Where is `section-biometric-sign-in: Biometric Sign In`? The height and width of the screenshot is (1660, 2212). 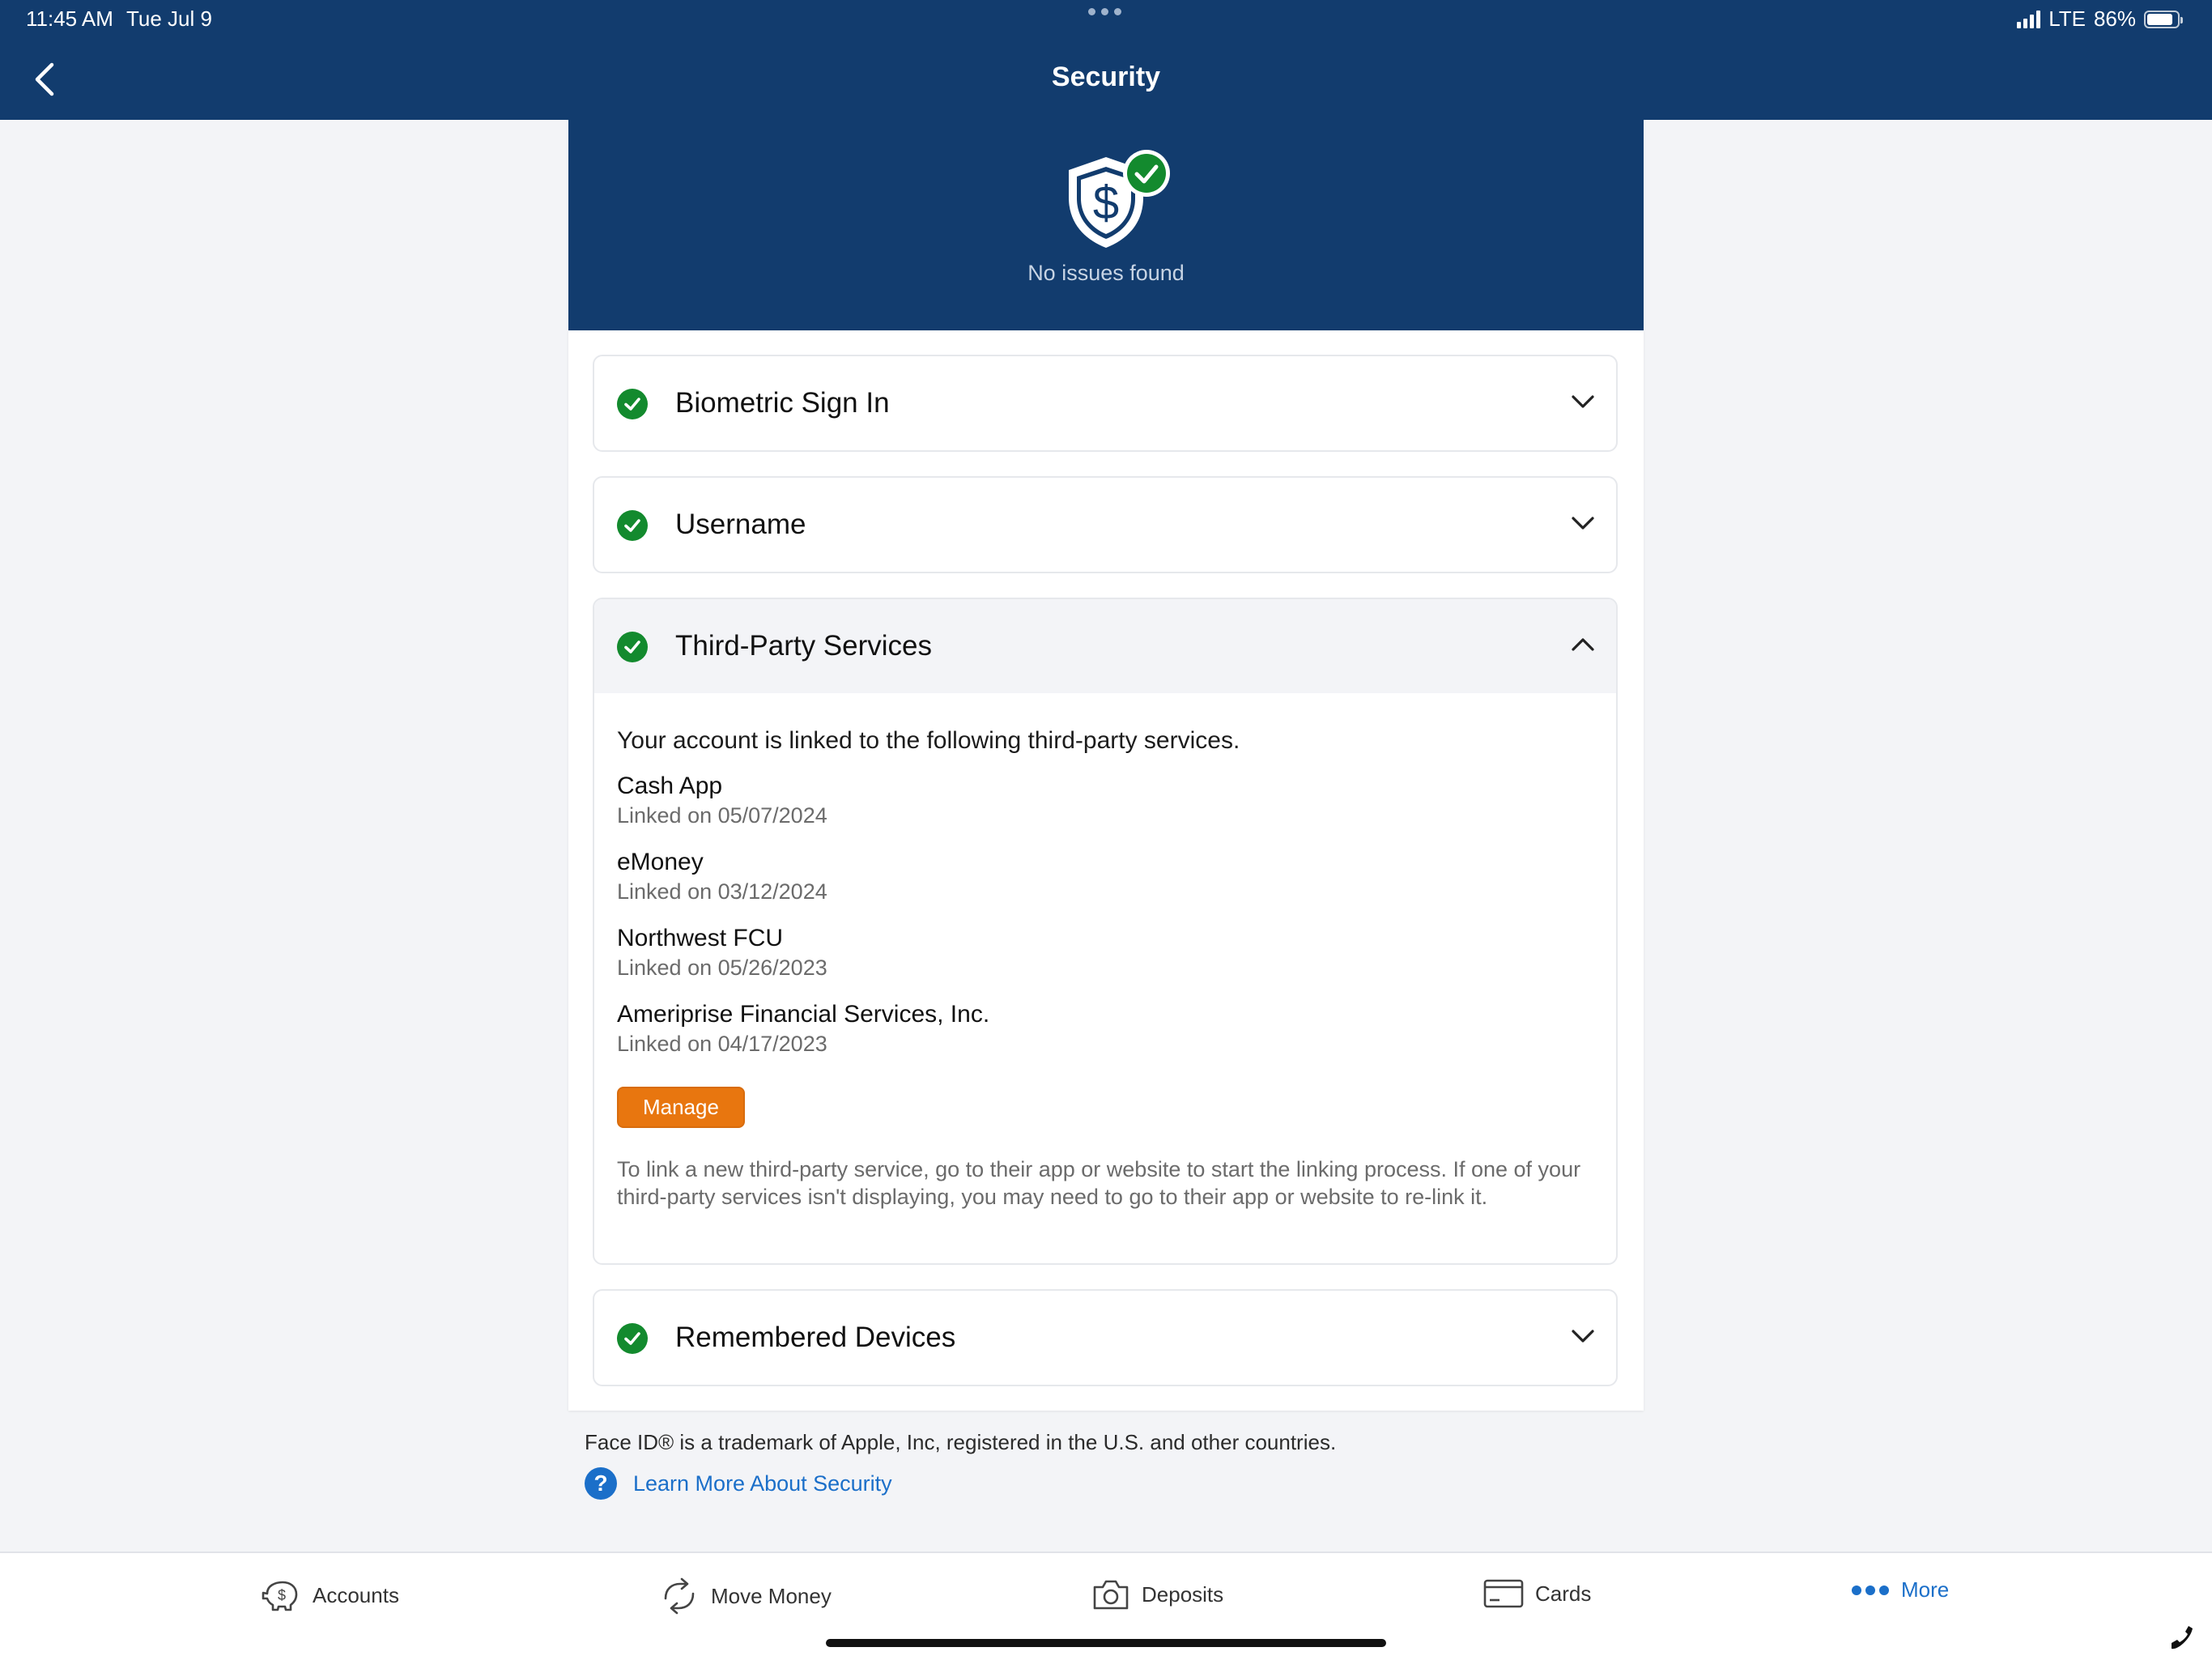 section-biometric-sign-in: Biometric Sign In is located at coordinates (1105, 404).